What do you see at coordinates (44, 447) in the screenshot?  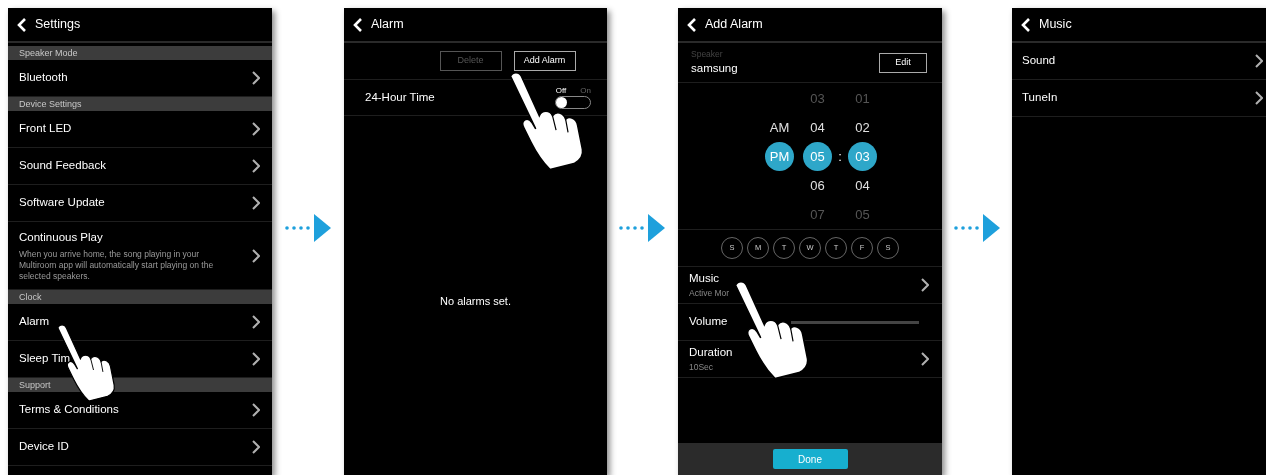 I see `row-label: Device ID` at bounding box center [44, 447].